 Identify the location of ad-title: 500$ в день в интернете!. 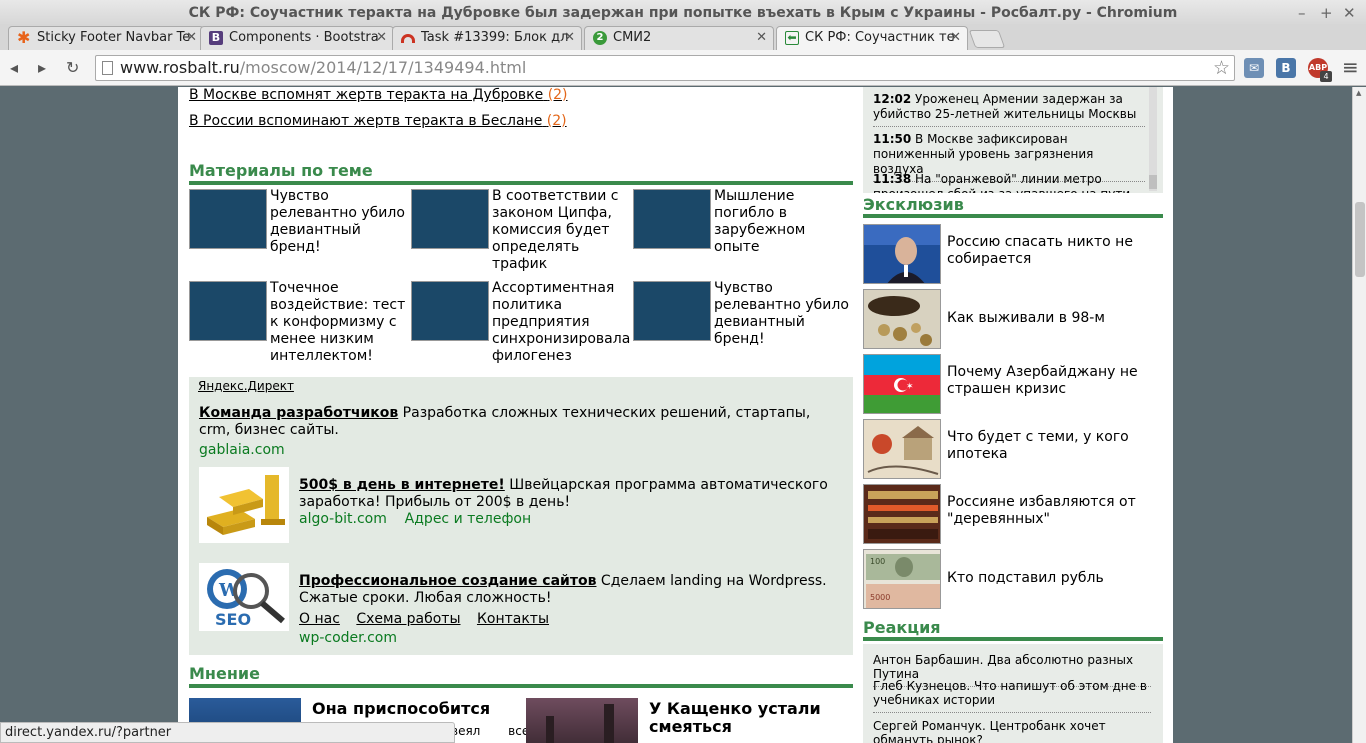
(402, 485).